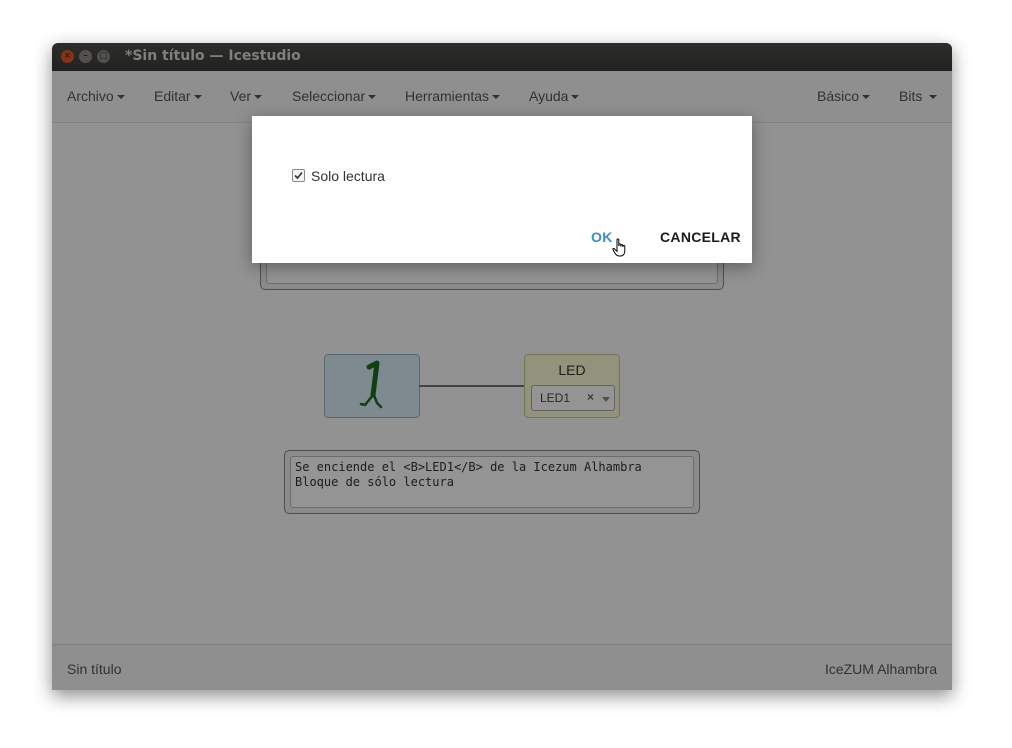 The height and width of the screenshot is (748, 1012). I want to click on properties-dialog: Solo lectura OK CANCELAR, so click(502, 189).